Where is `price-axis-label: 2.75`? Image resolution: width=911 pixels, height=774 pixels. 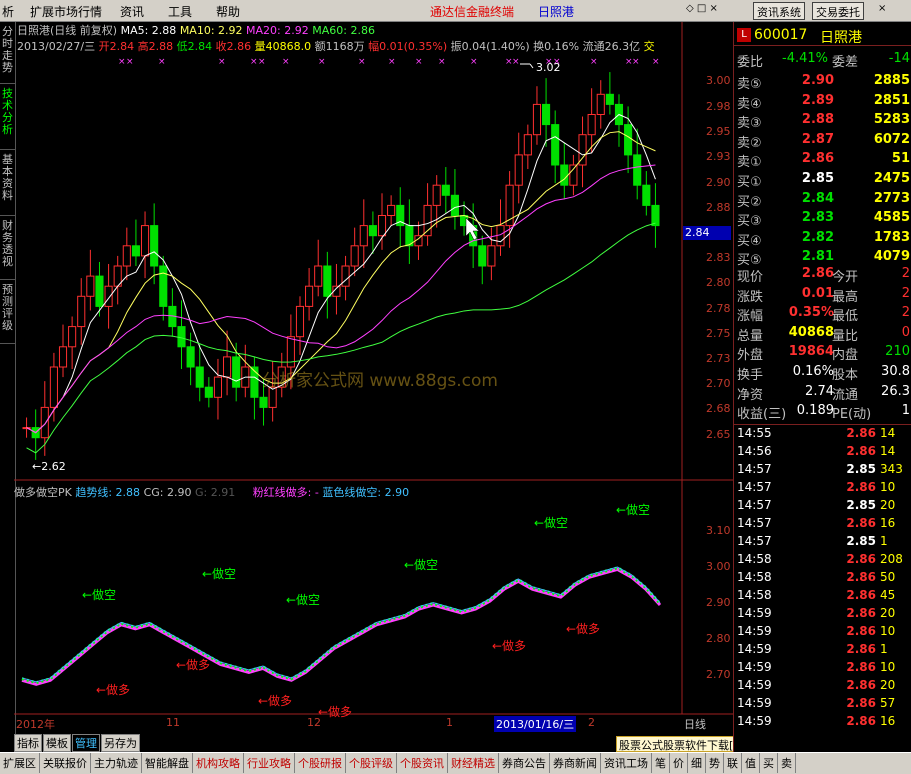
price-axis-label: 2.75 is located at coordinates (718, 333).